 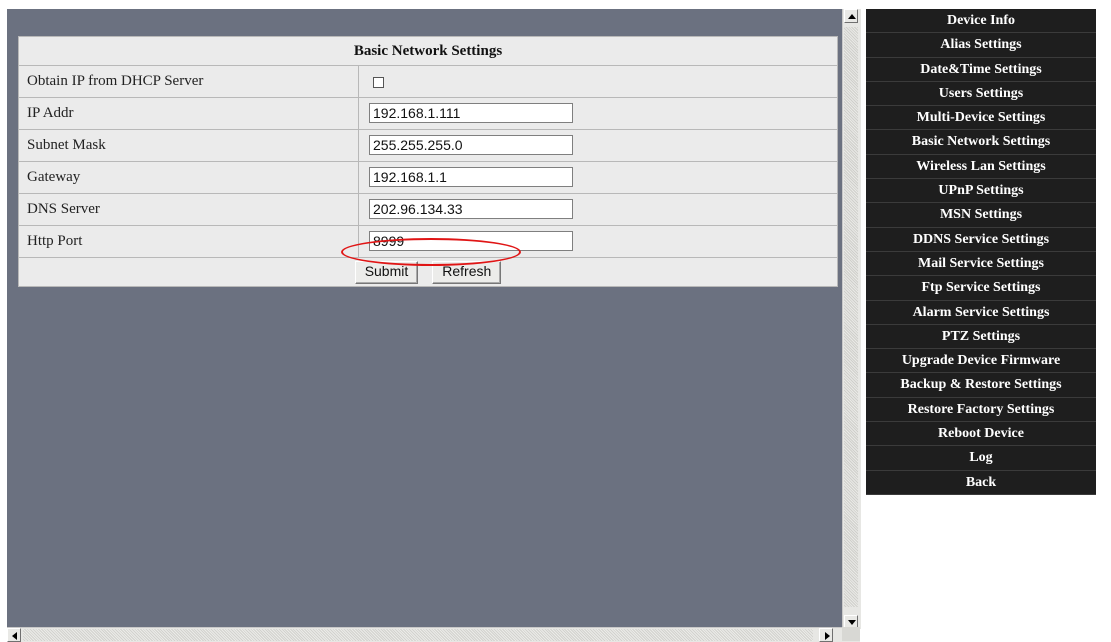 What do you see at coordinates (981, 483) in the screenshot?
I see `menu-item-back: Back` at bounding box center [981, 483].